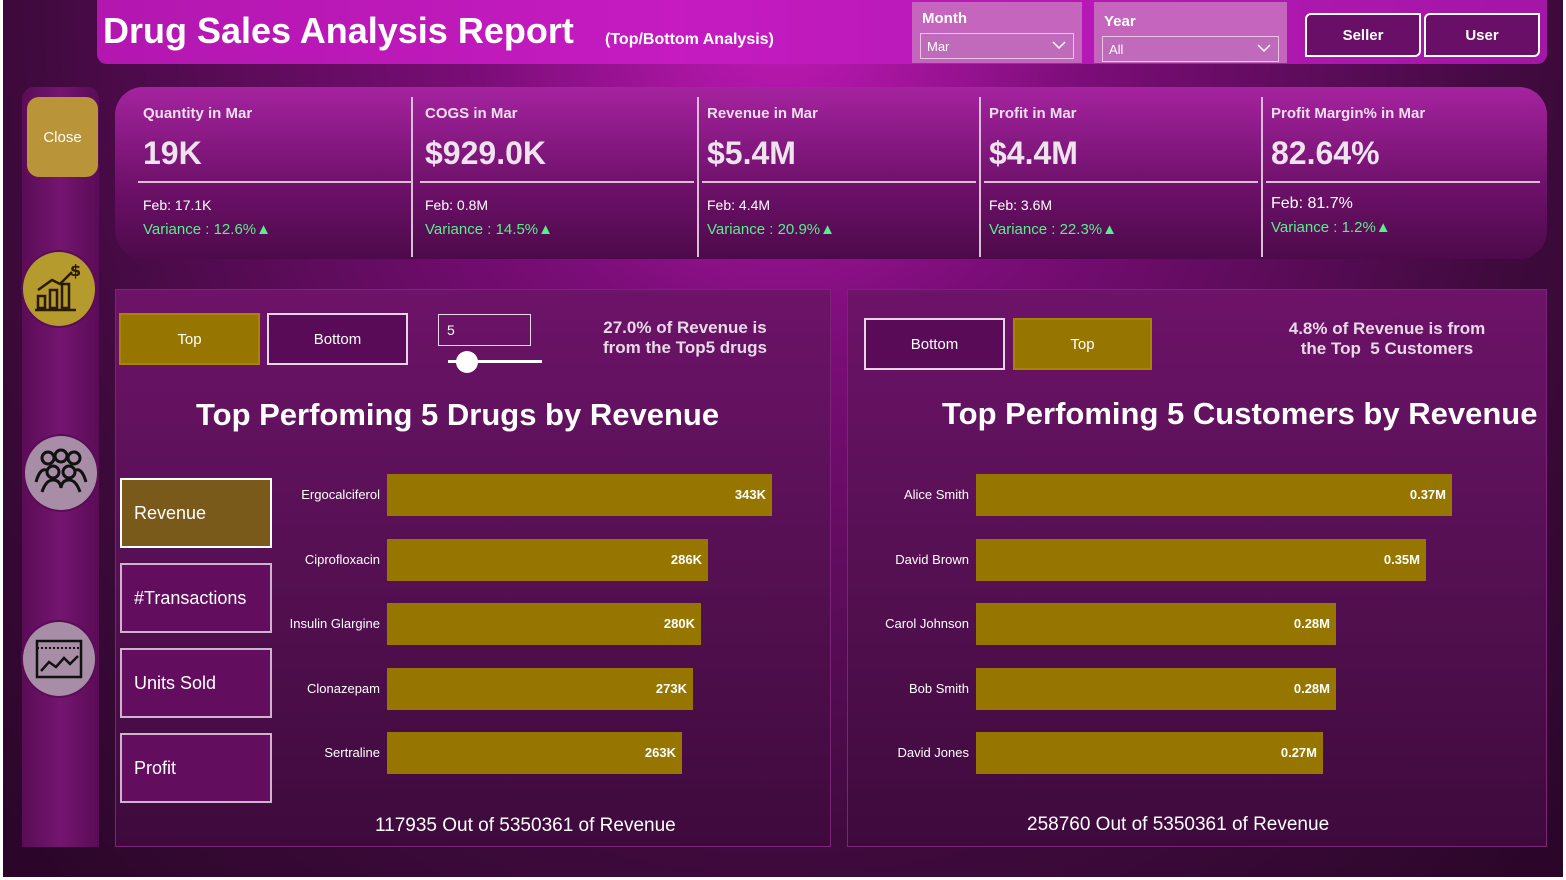 The width and height of the screenshot is (1566, 880). What do you see at coordinates (544, 624) in the screenshot?
I see `bar: 280K` at bounding box center [544, 624].